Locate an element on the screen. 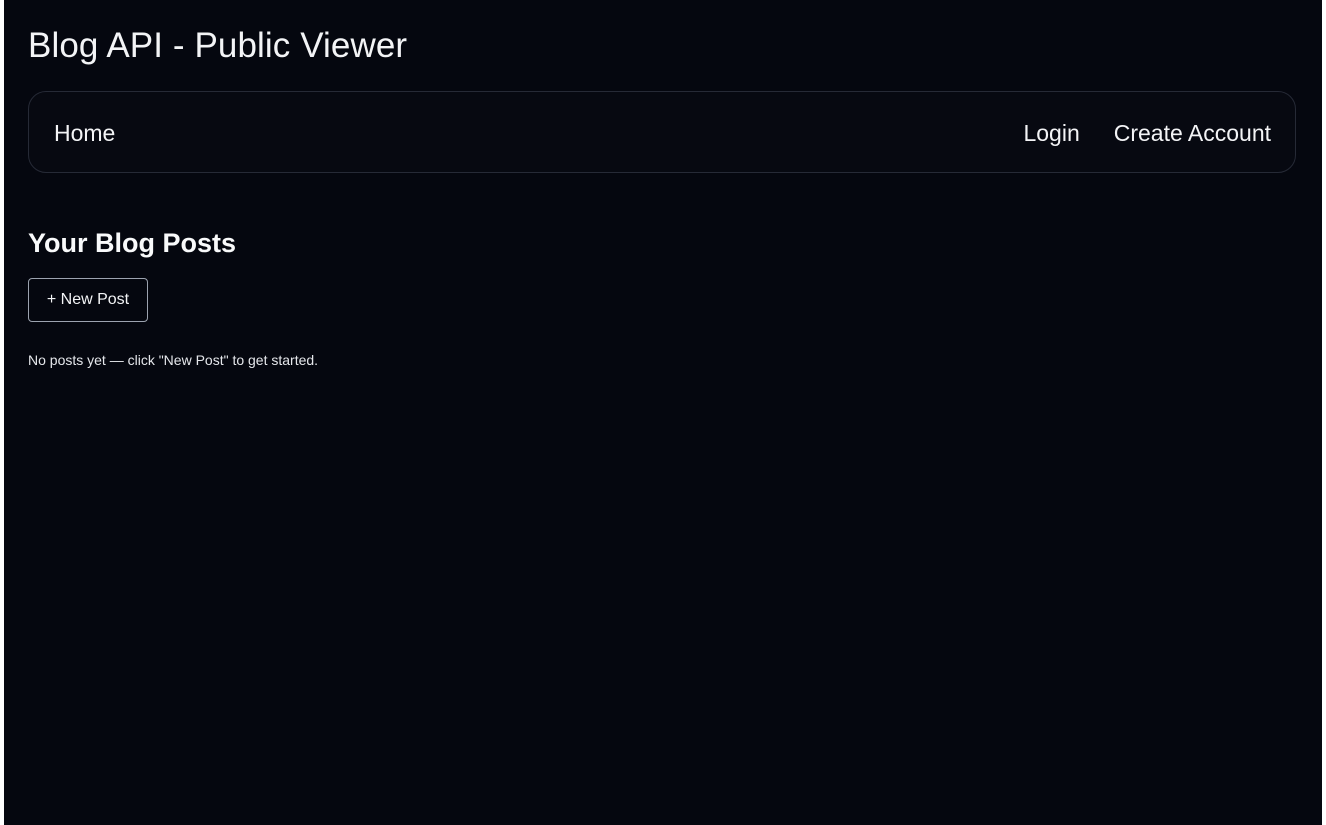  nav-auth-links: Login Create Account is located at coordinates (1147, 133).